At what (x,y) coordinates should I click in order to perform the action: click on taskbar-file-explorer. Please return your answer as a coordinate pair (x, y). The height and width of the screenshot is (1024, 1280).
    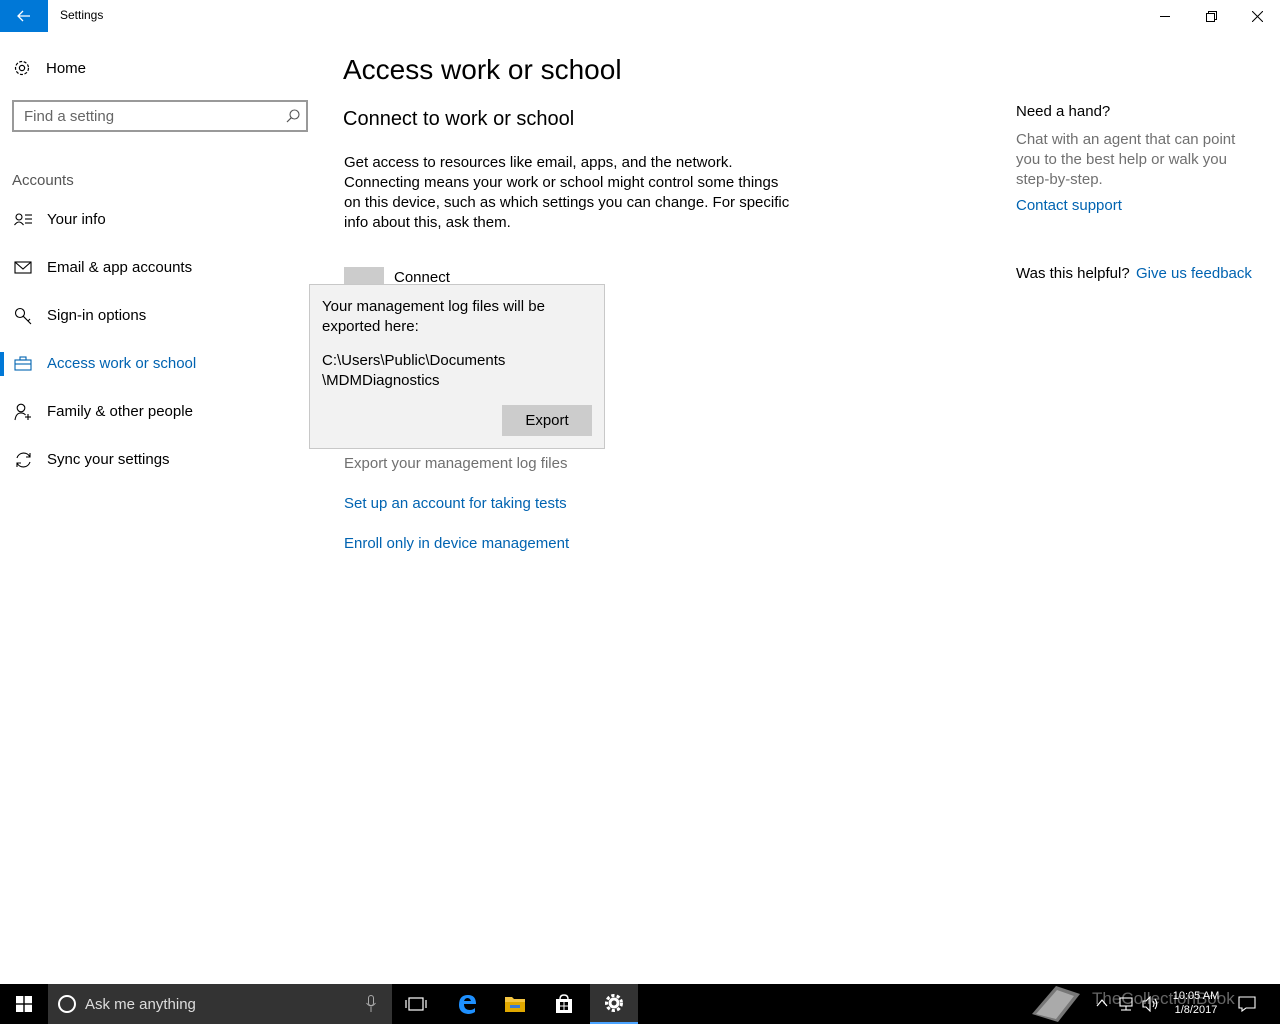
    Looking at the image, I should click on (515, 1004).